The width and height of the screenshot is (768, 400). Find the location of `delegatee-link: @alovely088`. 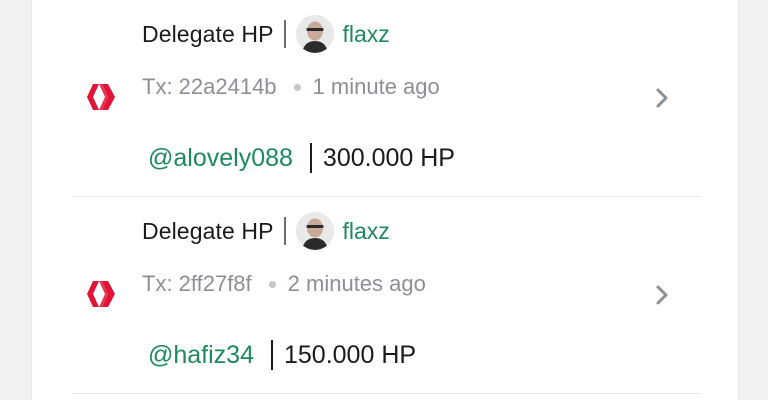

delegatee-link: @alovely088 is located at coordinates (220, 158).